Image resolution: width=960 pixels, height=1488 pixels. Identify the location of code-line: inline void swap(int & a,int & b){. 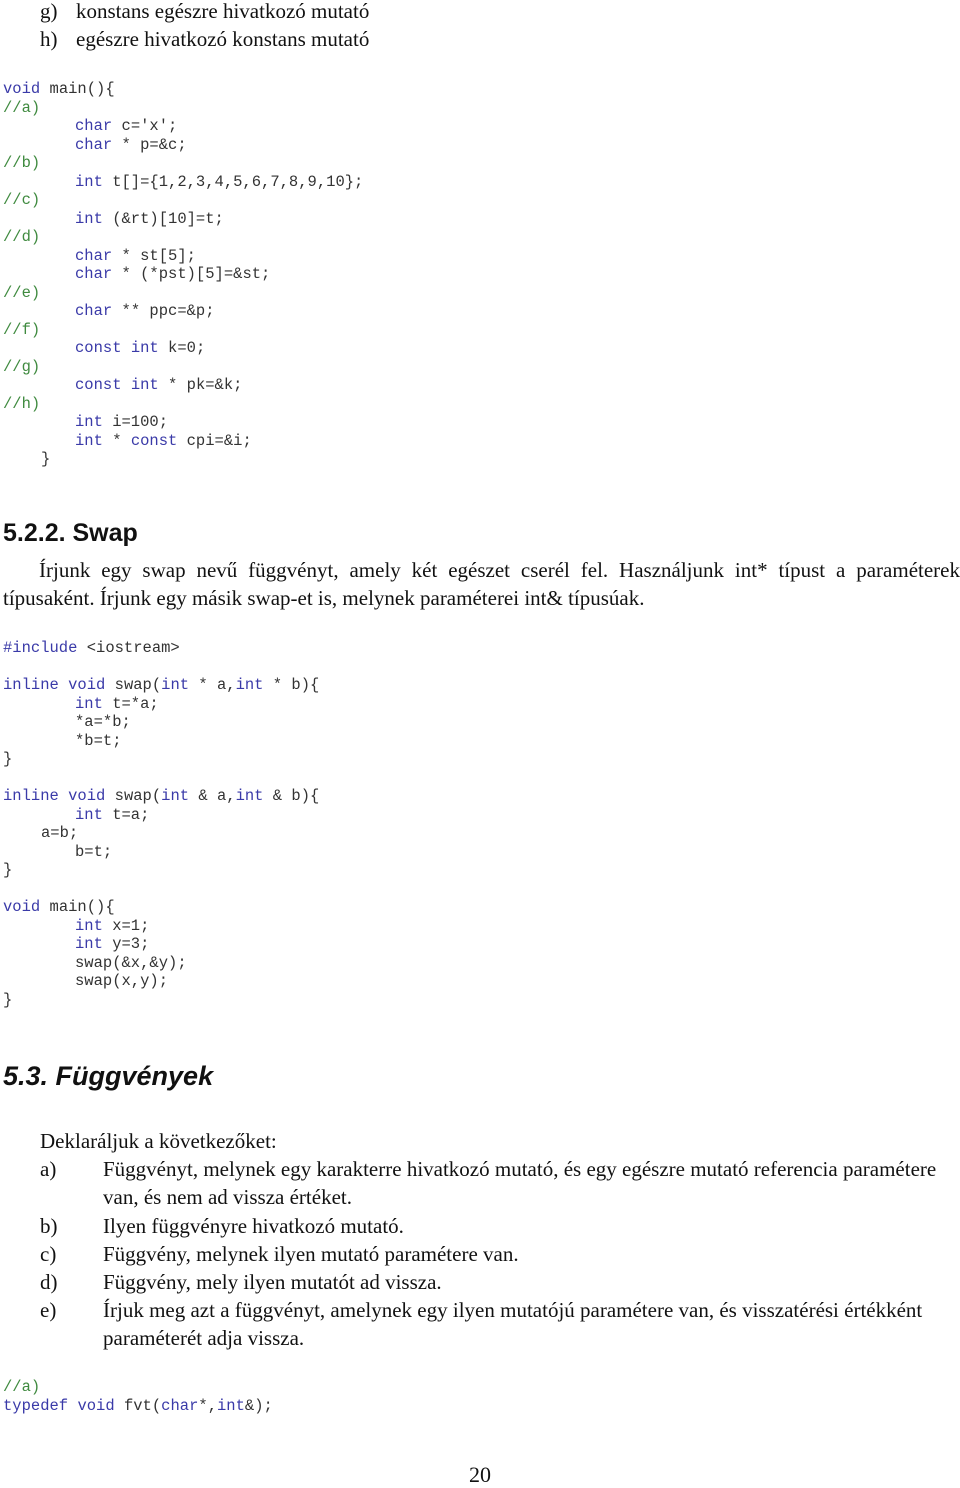
(161, 796).